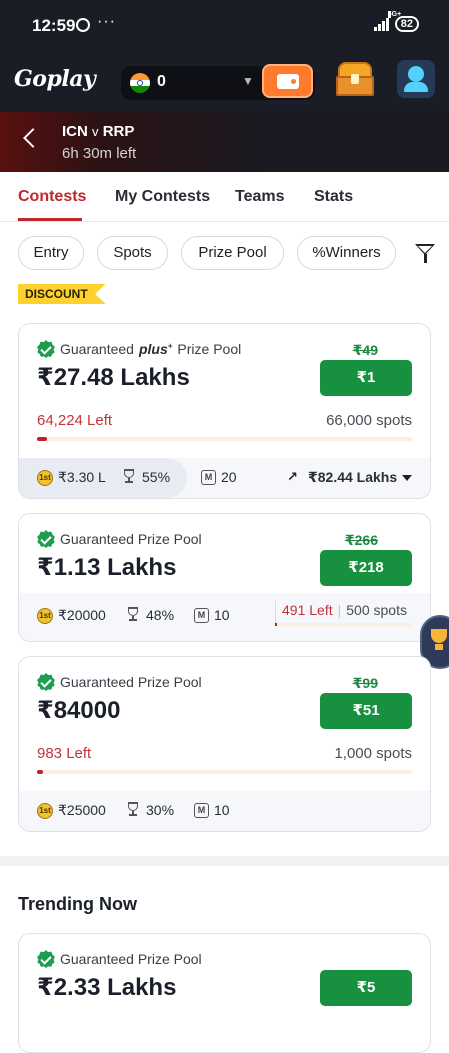  What do you see at coordinates (344, 610) in the screenshot?
I see `spots-status: 491 Left | 500 spots` at bounding box center [344, 610].